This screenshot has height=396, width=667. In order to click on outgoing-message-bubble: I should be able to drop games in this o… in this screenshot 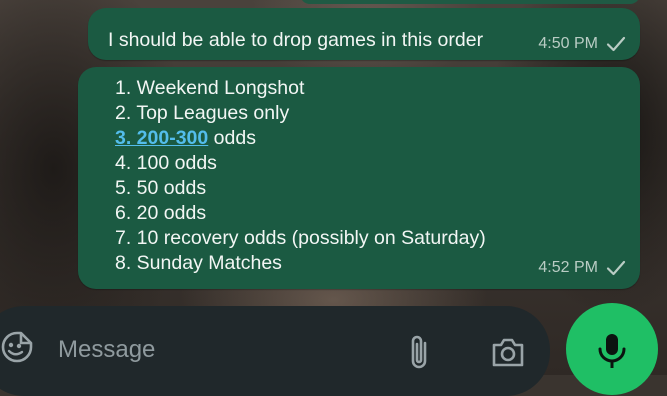, I will do `click(364, 34)`.